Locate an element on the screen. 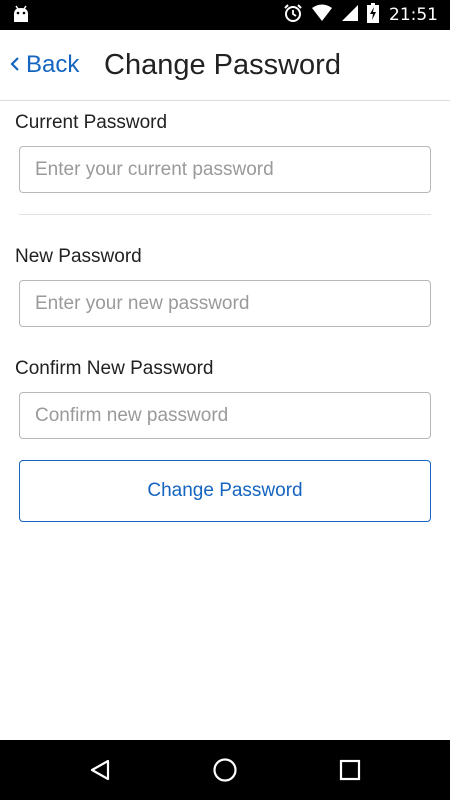 This screenshot has width=450, height=800. new-password-input is located at coordinates (225, 303).